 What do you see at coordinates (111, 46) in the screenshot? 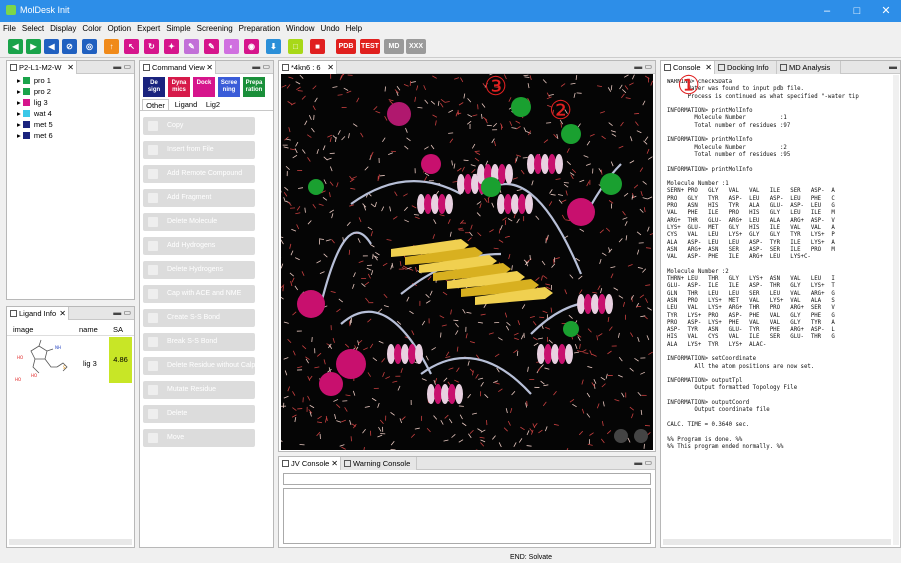
I see `hand-icon: ↑` at bounding box center [111, 46].